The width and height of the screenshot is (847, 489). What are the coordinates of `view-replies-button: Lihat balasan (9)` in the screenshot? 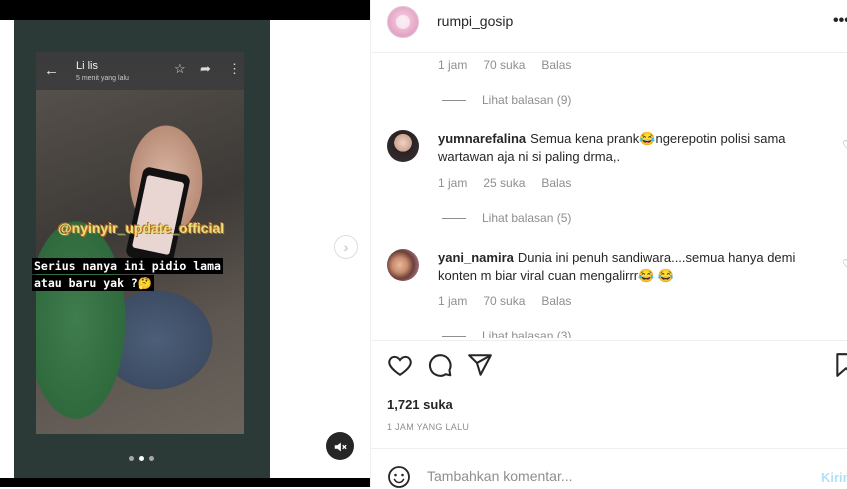 It's located at (506, 100).